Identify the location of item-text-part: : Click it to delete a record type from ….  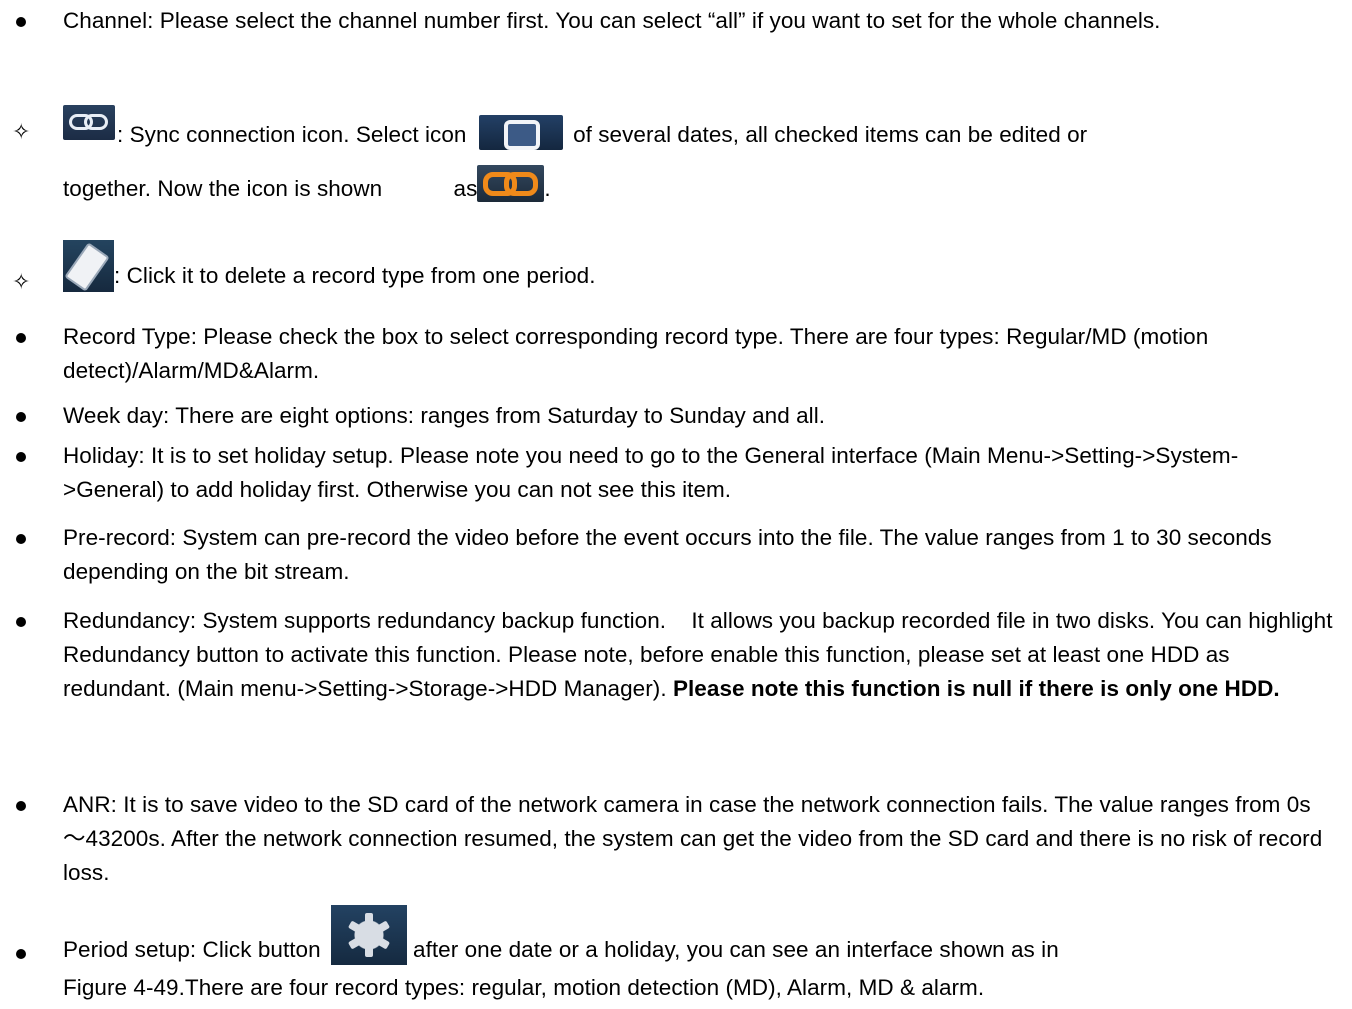
(355, 275).